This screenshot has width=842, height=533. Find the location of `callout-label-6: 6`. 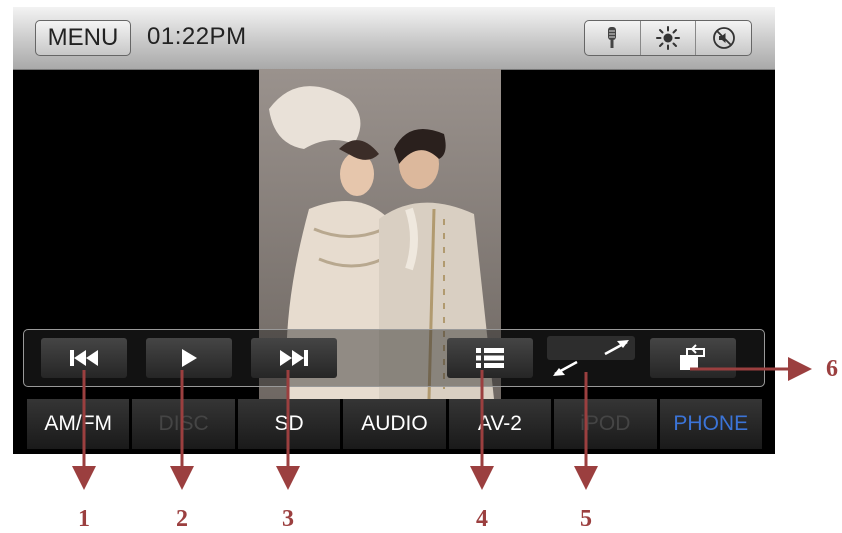

callout-label-6: 6 is located at coordinates (832, 369).